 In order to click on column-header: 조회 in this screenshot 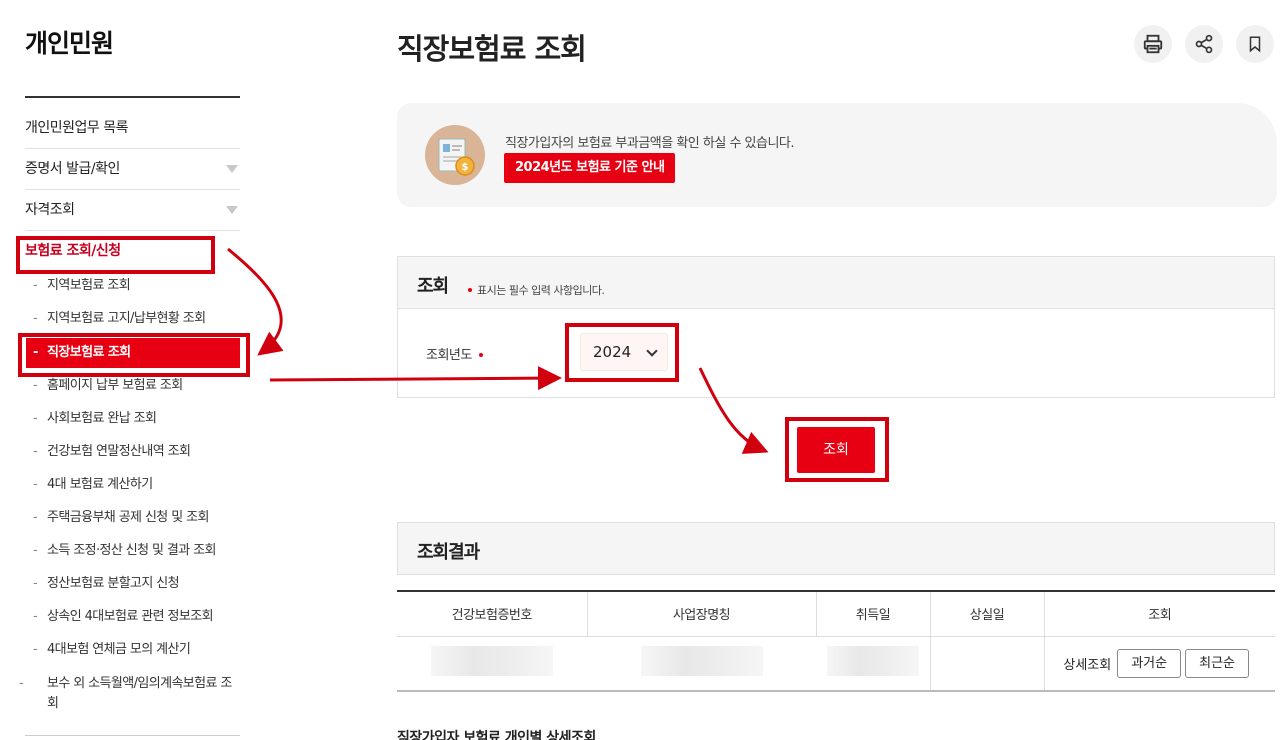, I will do `click(1159, 613)`.